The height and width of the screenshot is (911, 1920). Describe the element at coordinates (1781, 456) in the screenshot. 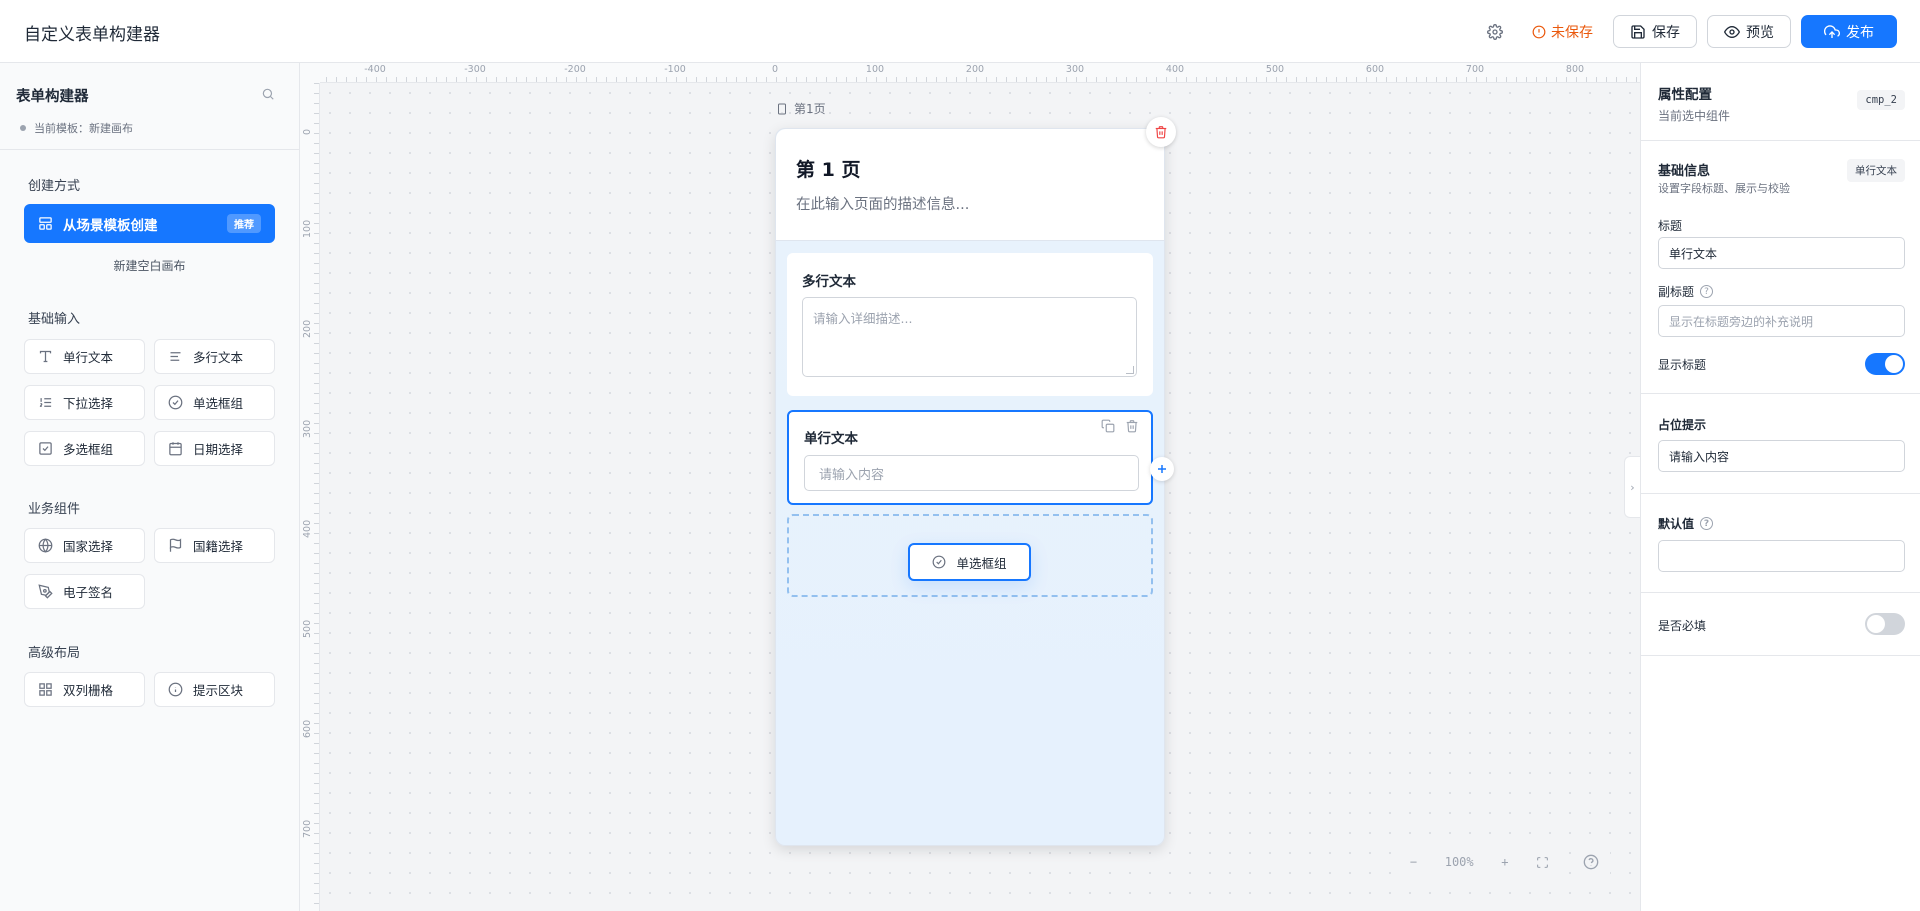

I see `placeholder-input: 请输入内容` at that location.